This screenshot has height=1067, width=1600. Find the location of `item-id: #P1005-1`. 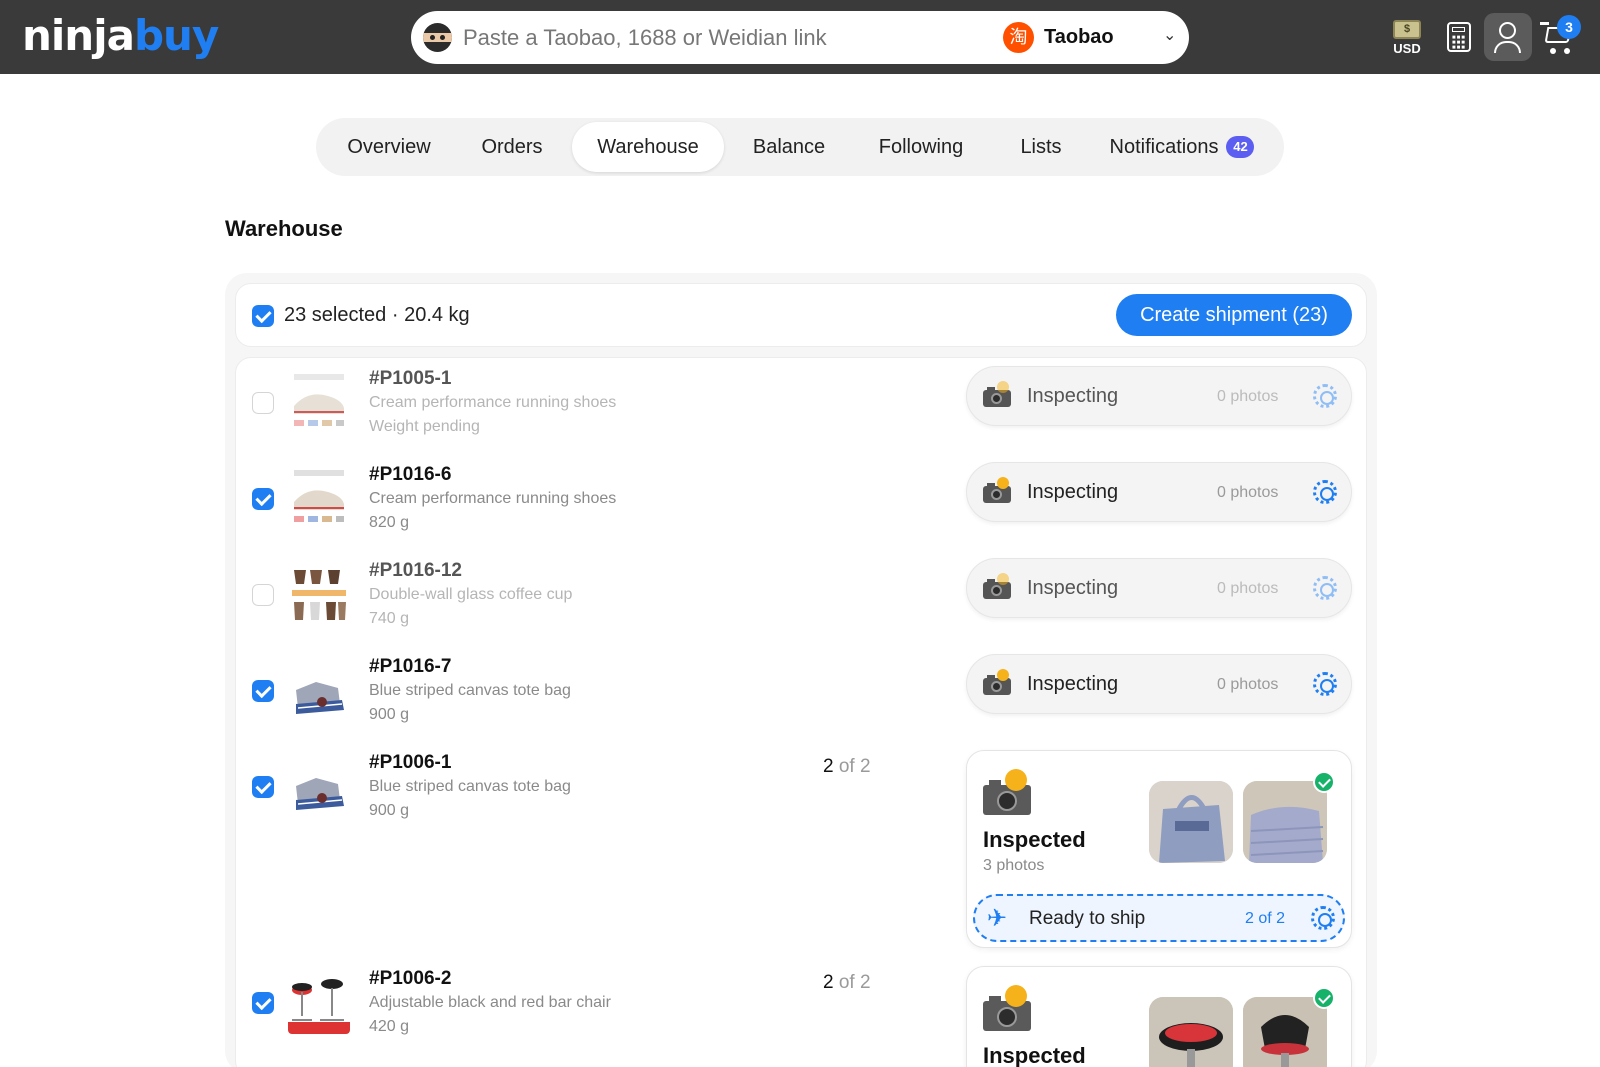

item-id: #P1005-1 is located at coordinates (410, 378).